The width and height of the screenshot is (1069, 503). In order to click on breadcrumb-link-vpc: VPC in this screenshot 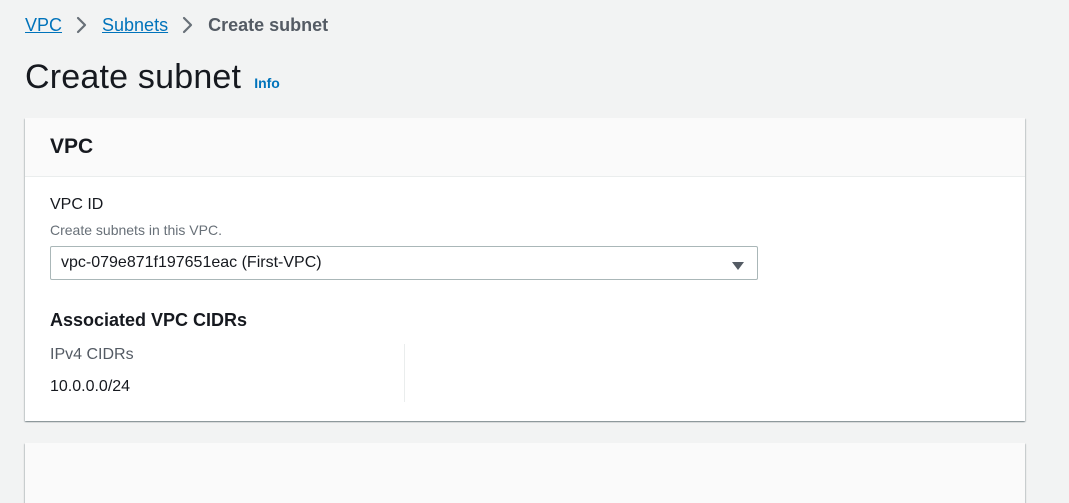, I will do `click(43, 25)`.